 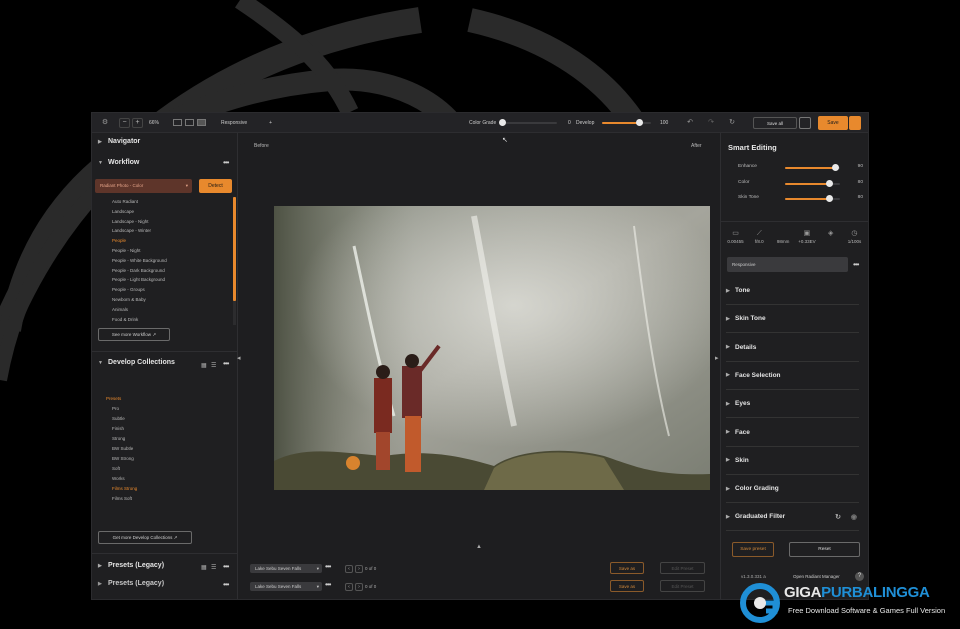 I want to click on presets-legacy-header-2: ▶ Presets (Legacy), so click(x=131, y=583).